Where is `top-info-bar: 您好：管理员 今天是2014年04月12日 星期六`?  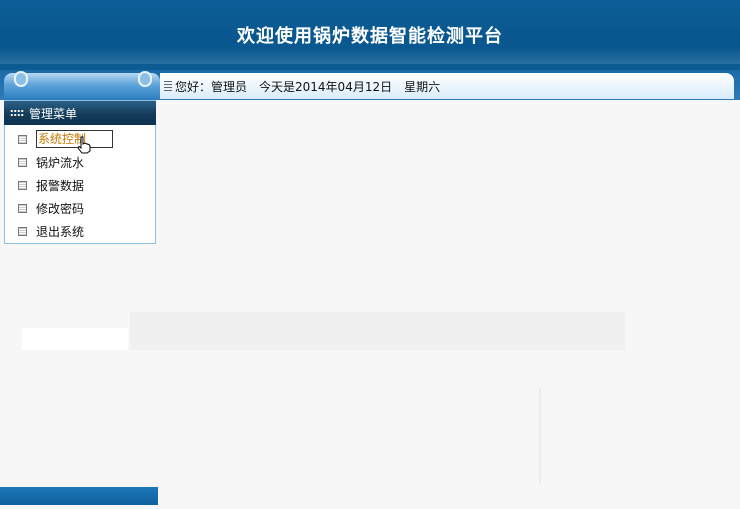 top-info-bar: 您好：管理员 今天是2014年04月12日 星期六 is located at coordinates (370, 85).